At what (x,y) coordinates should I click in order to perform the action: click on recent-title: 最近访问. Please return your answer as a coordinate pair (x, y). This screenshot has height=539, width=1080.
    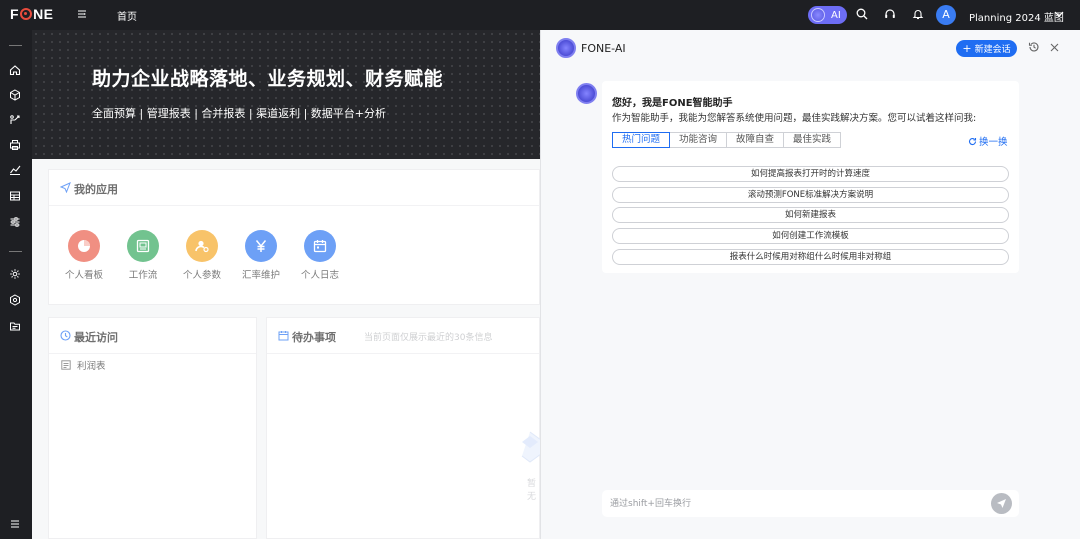
    Looking at the image, I should click on (96, 337).